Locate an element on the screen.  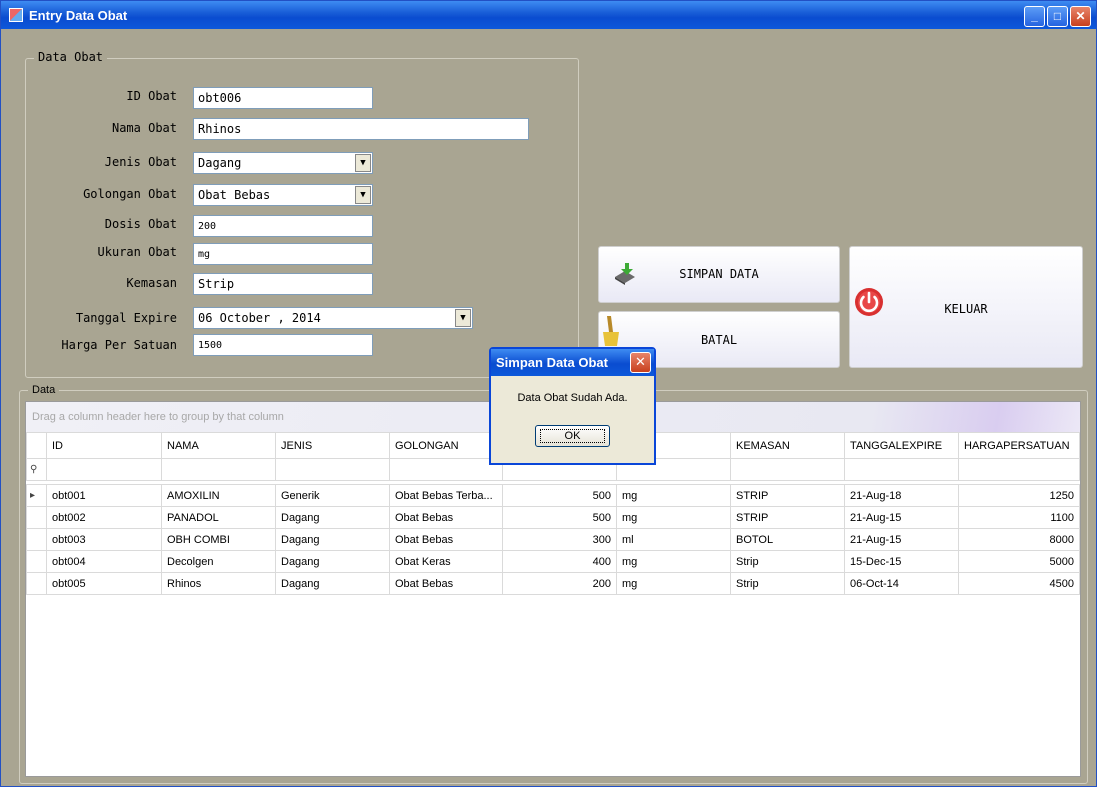
col-header-tanggalexpire: TANGGALEXPIRE is located at coordinates (901, 445).